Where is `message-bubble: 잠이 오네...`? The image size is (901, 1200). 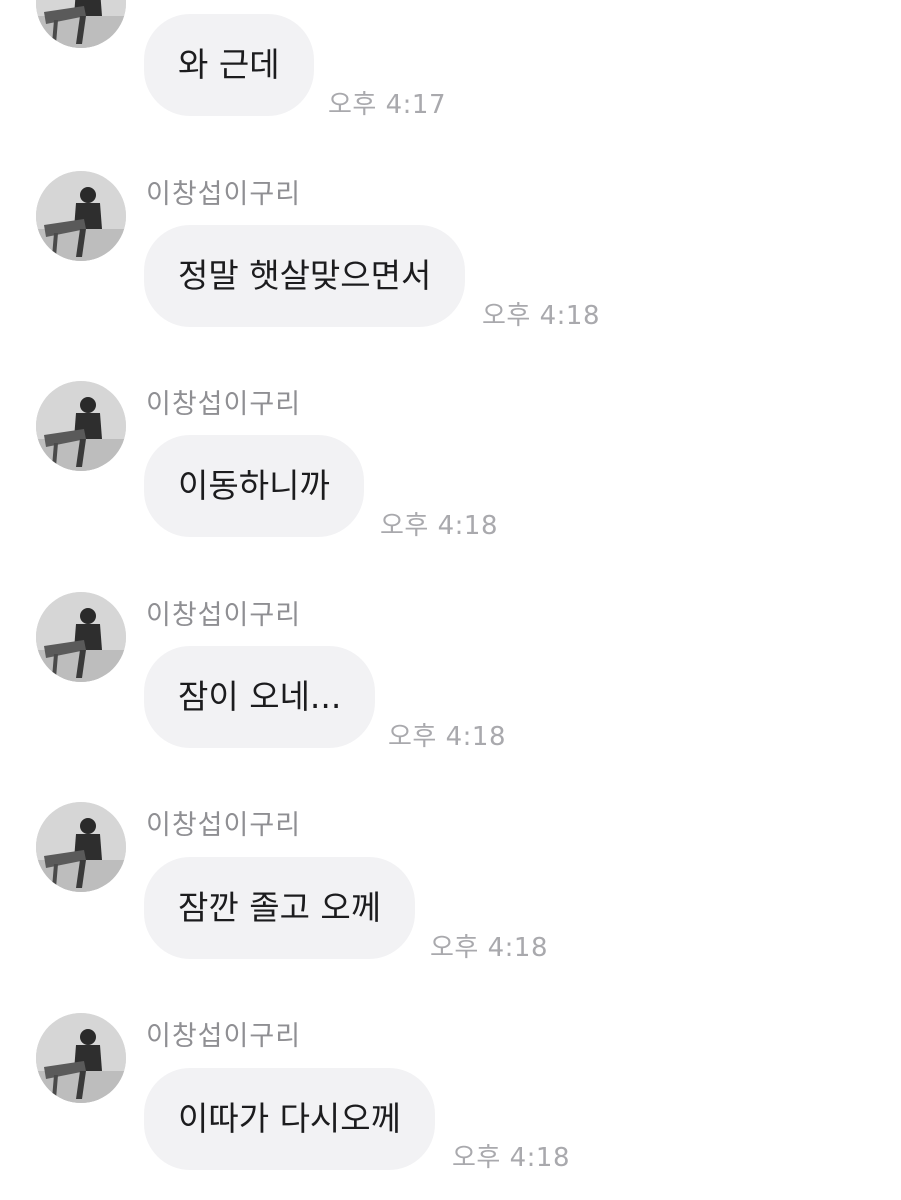 message-bubble: 잠이 오네... is located at coordinates (260, 697).